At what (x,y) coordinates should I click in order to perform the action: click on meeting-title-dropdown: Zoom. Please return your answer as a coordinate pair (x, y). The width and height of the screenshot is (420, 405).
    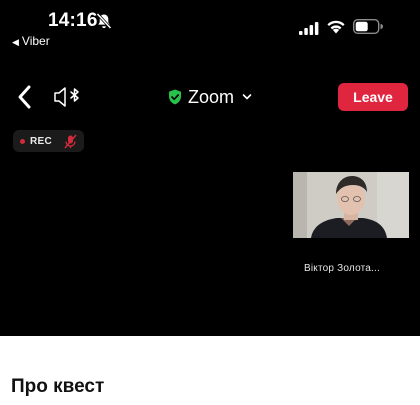
    Looking at the image, I should click on (210, 97).